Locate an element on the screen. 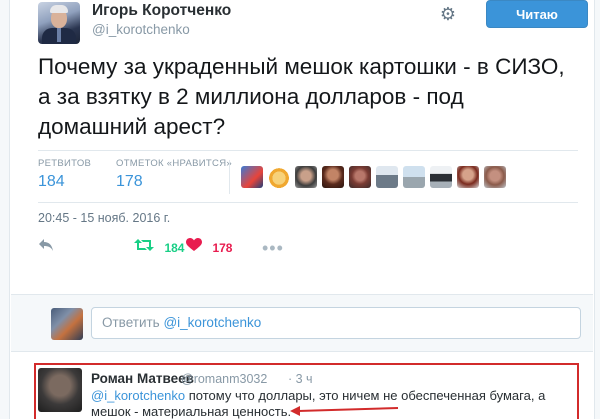 This screenshot has width=600, height=419. likes-value: 178 is located at coordinates (129, 181).